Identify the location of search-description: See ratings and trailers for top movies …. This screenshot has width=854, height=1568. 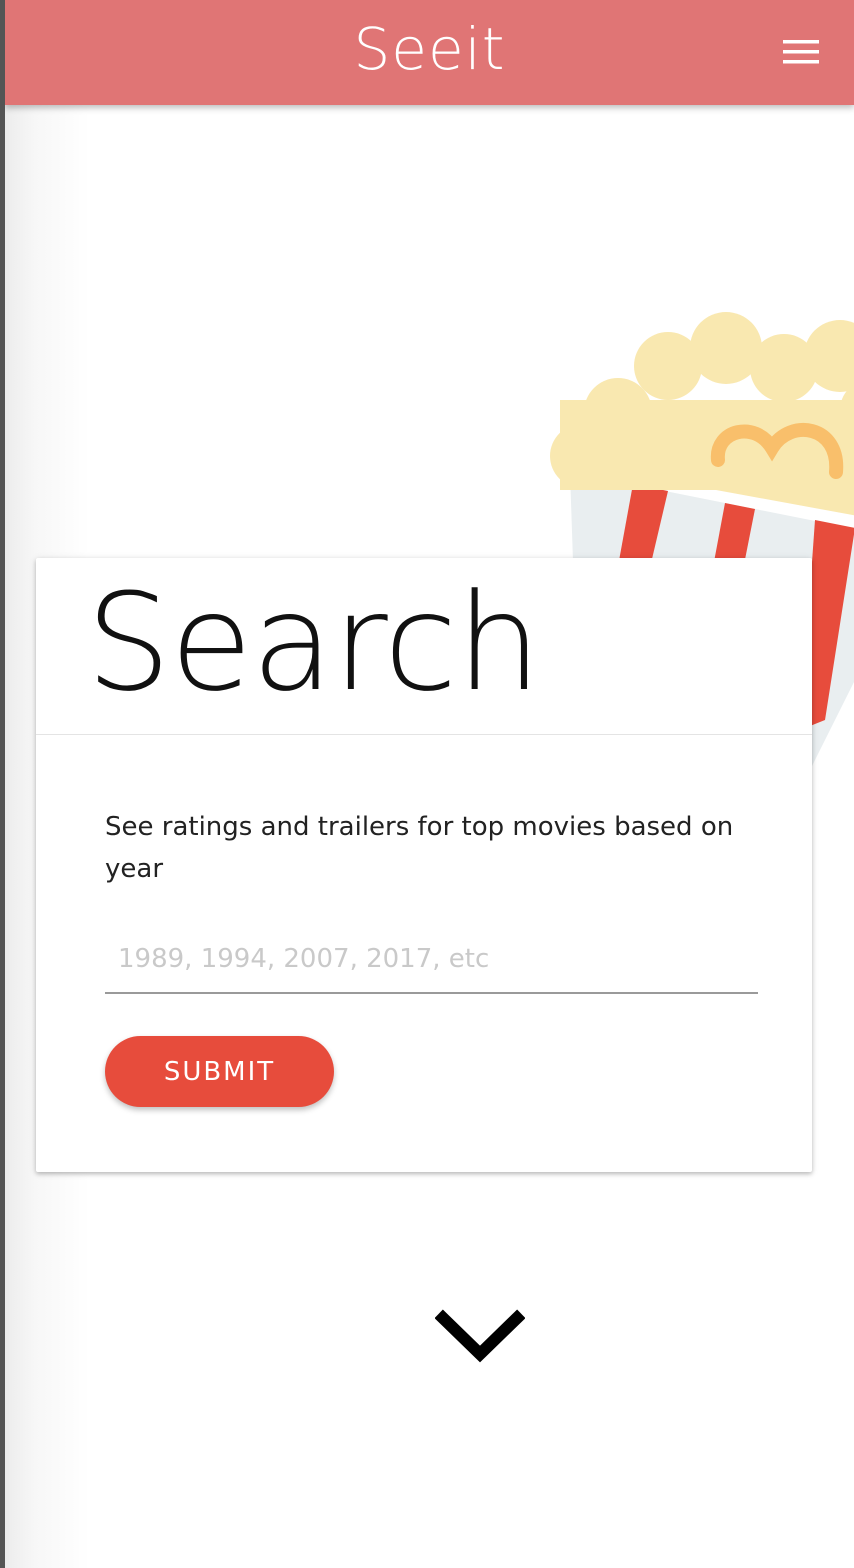
(419, 848).